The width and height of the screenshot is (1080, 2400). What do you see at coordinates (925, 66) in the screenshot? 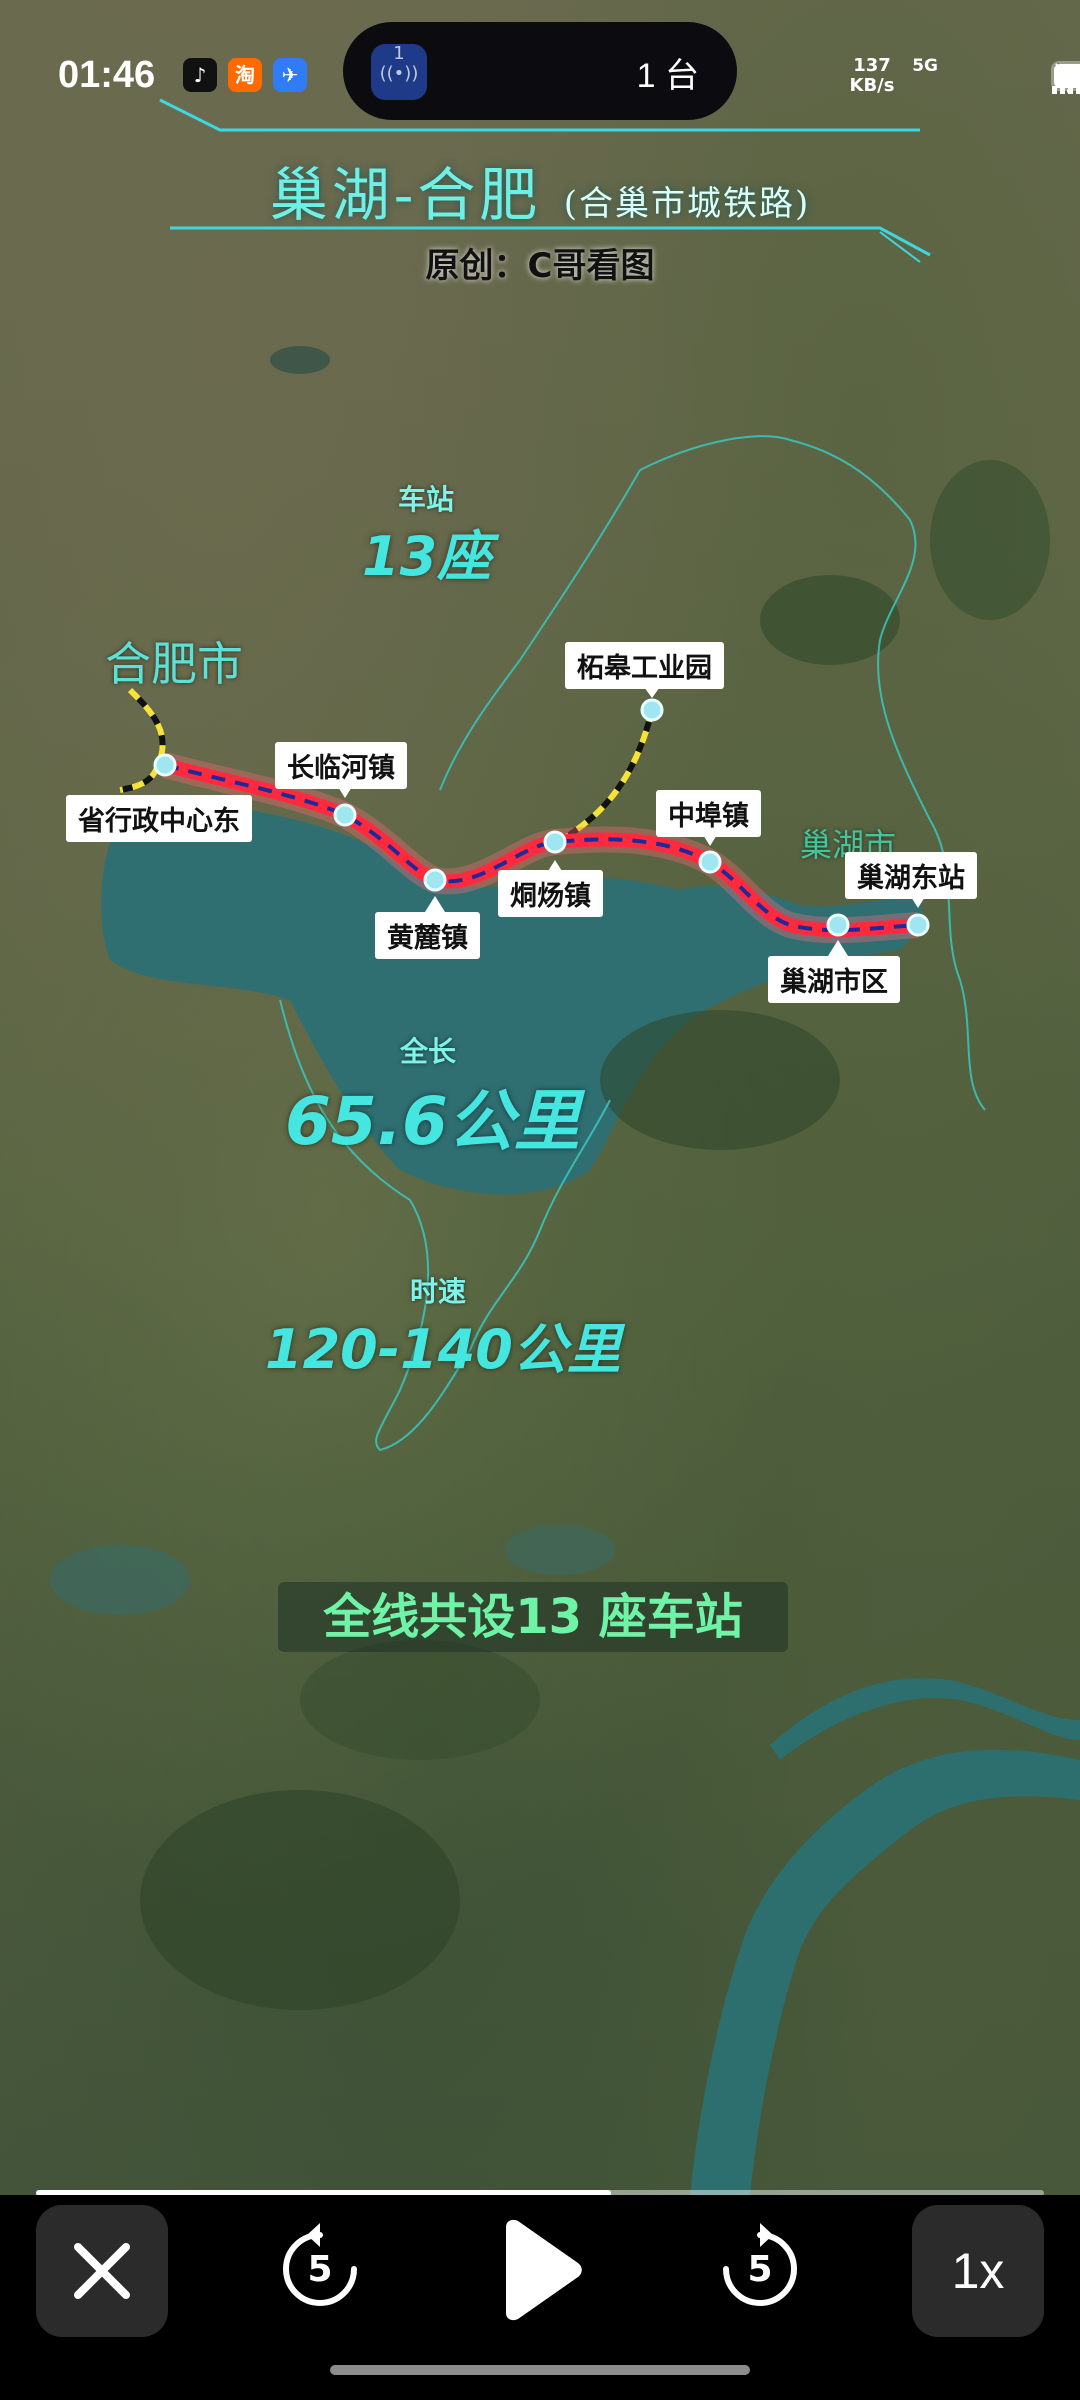
I see `network-type: 5G` at bounding box center [925, 66].